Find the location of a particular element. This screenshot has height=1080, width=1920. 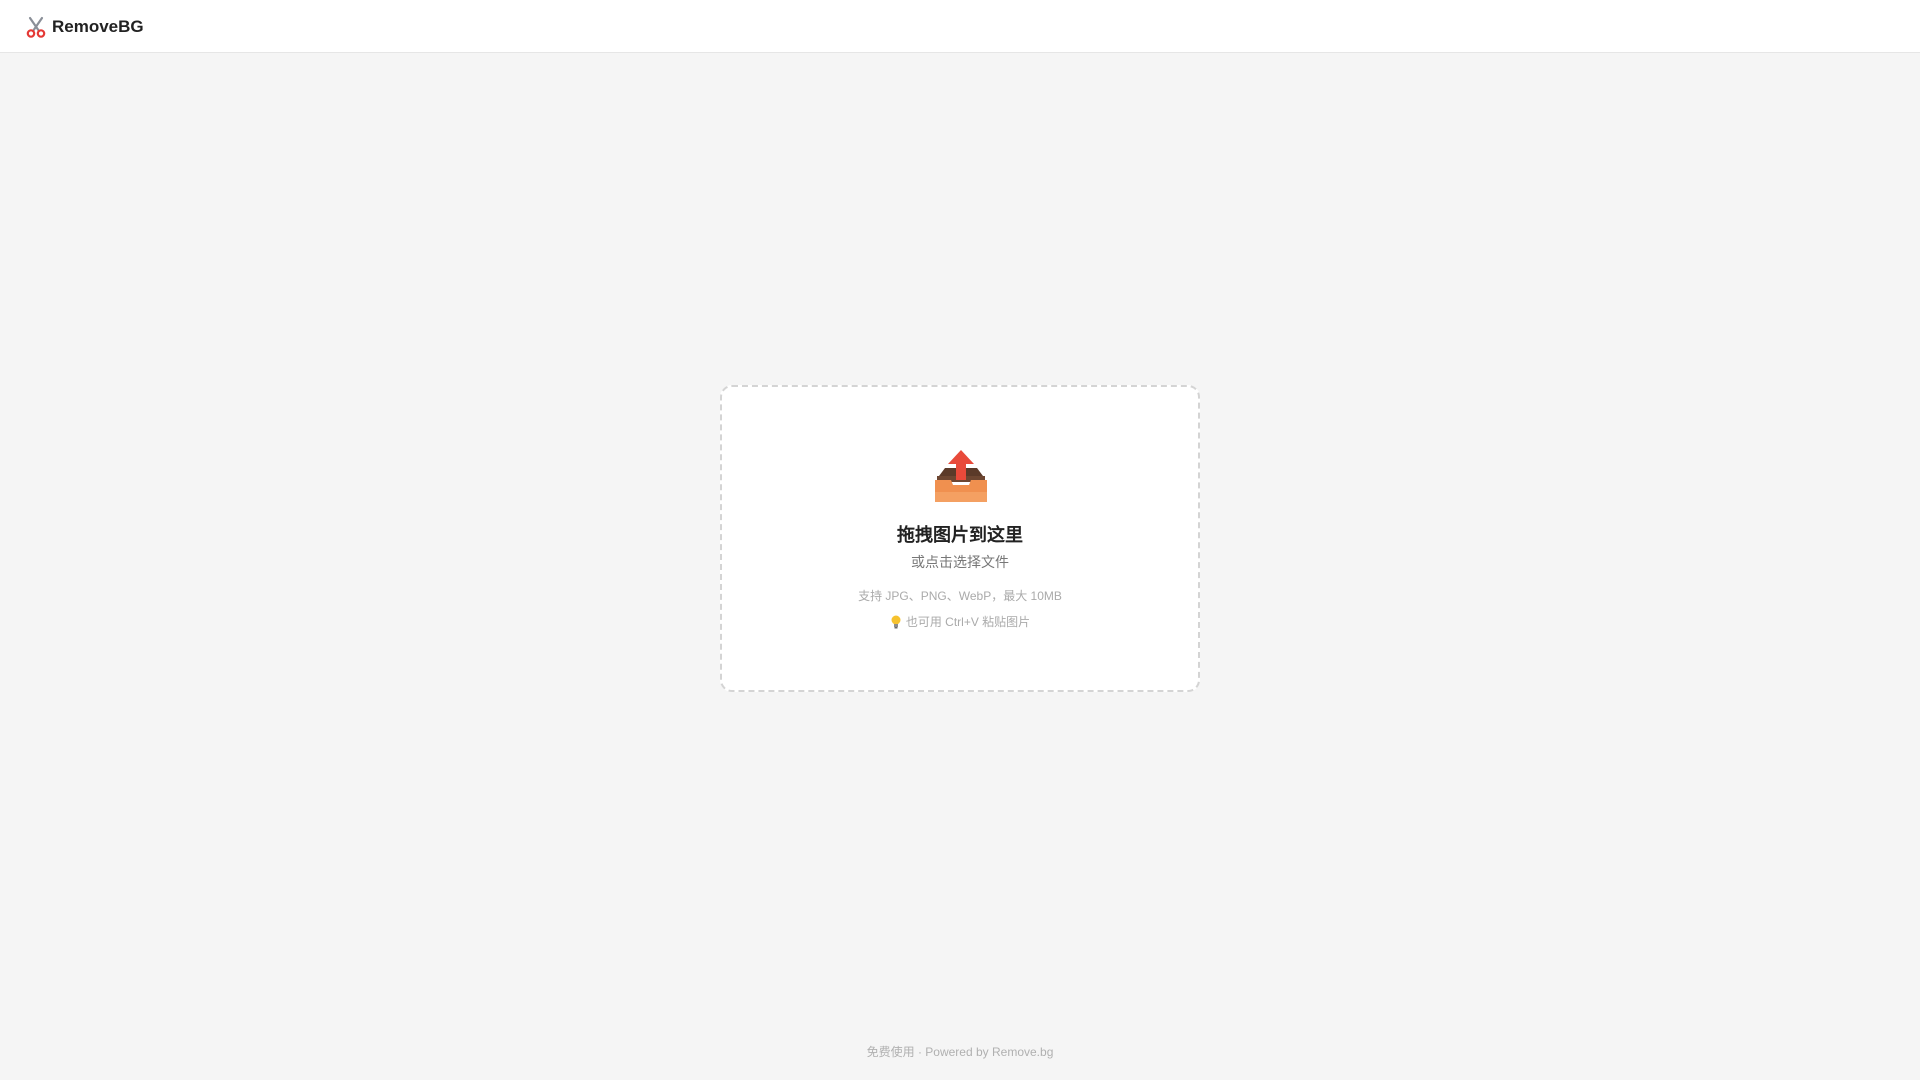

scissors-icon is located at coordinates (36, 27).